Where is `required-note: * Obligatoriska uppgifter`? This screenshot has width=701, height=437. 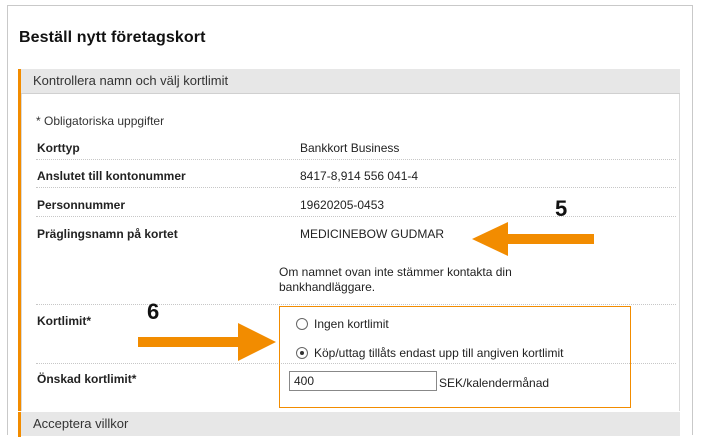
required-note: * Obligatoriska uppgifter is located at coordinates (100, 121).